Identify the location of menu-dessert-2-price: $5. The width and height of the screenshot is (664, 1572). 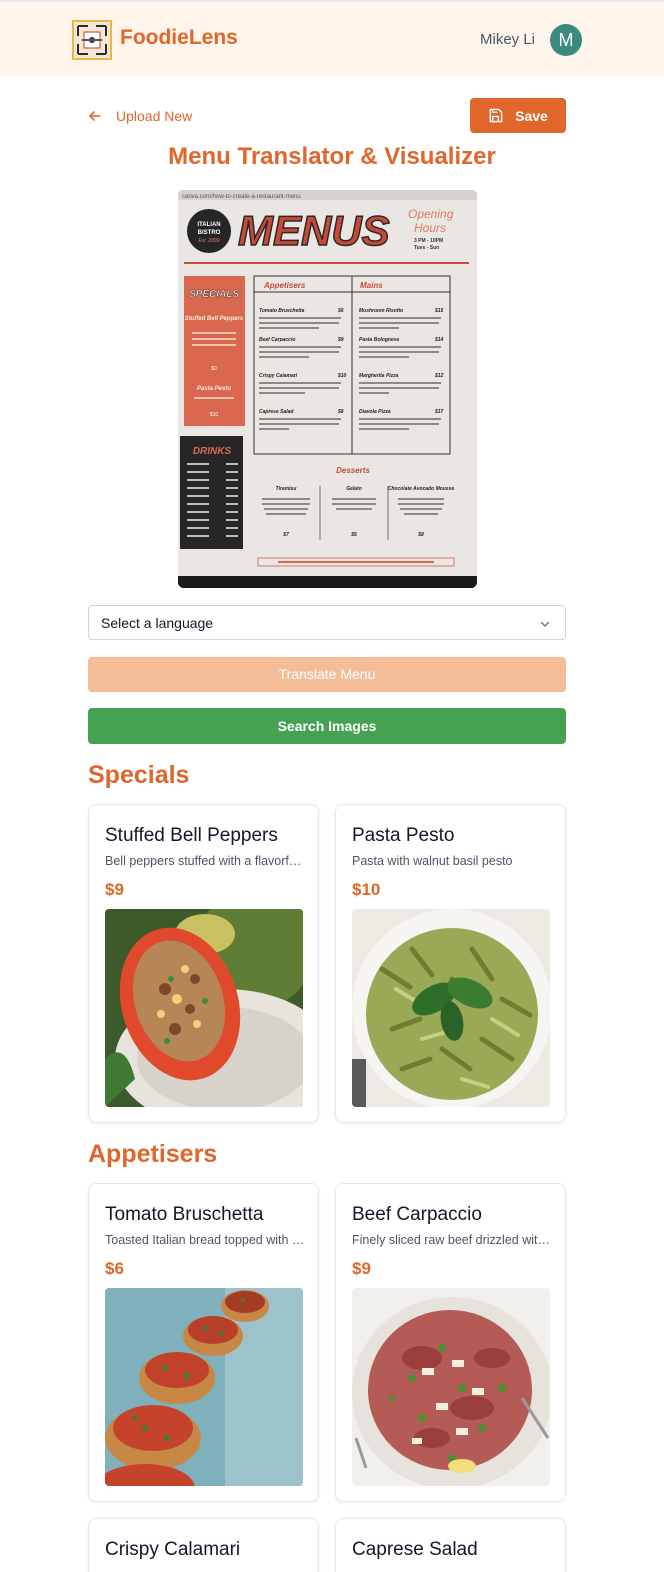
(353, 535).